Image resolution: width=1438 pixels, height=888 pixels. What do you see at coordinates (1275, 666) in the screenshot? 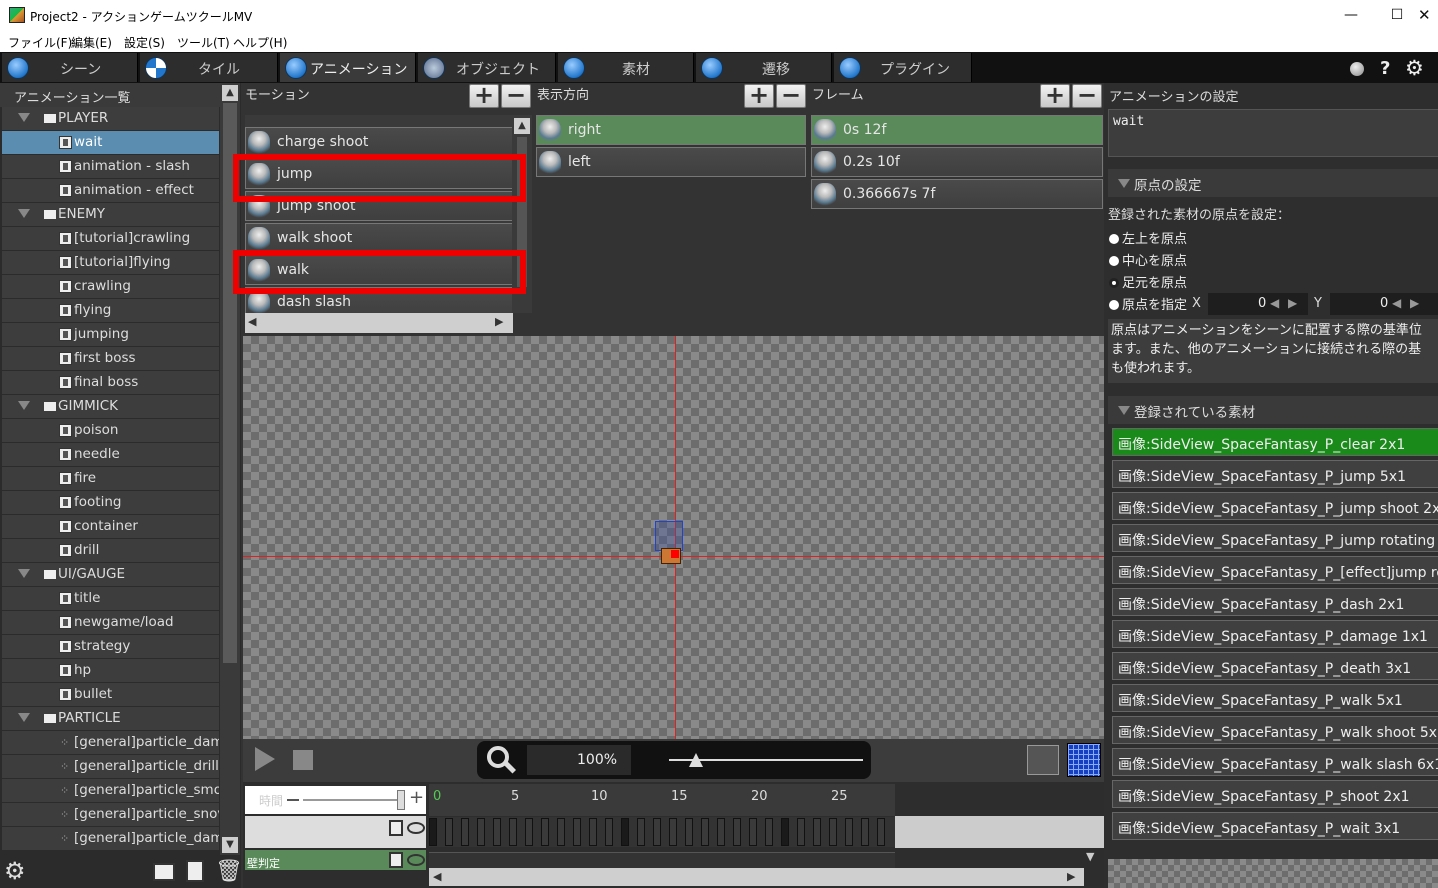
I see `material-item: 画像:SideView_SpaceFantasy_P_death 3x1` at bounding box center [1275, 666].